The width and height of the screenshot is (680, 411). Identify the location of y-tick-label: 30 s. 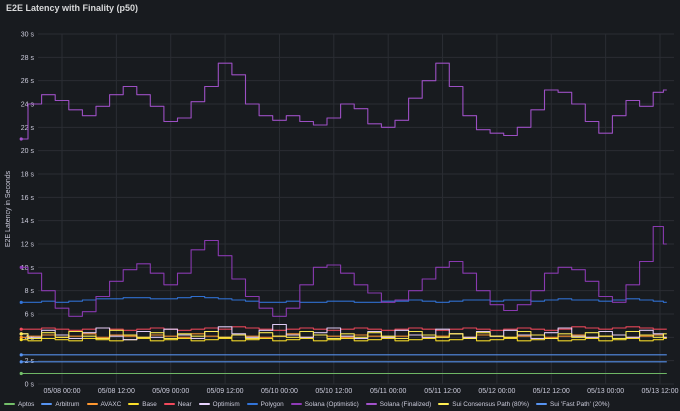
(28, 35).